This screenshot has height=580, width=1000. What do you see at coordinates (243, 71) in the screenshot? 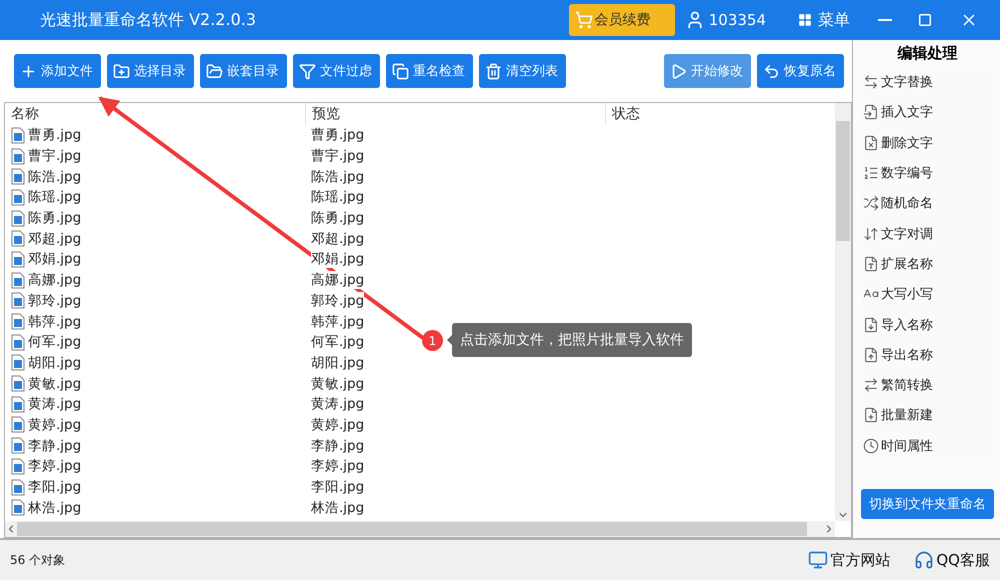
I see `toolbar-button: 嵌套目录` at bounding box center [243, 71].